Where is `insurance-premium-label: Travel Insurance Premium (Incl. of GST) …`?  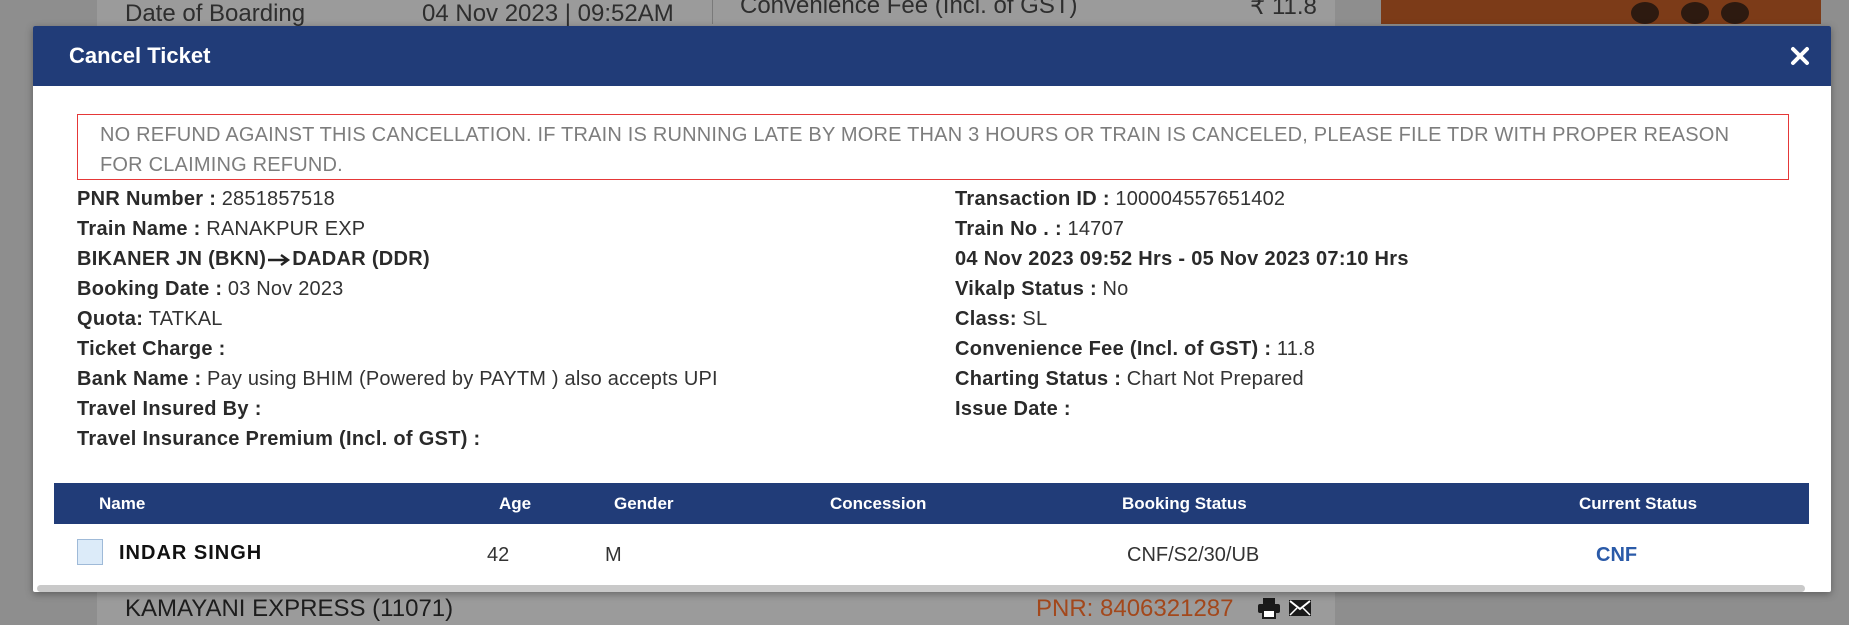
insurance-premium-label: Travel Insurance Premium (Incl. of GST) … is located at coordinates (279, 439).